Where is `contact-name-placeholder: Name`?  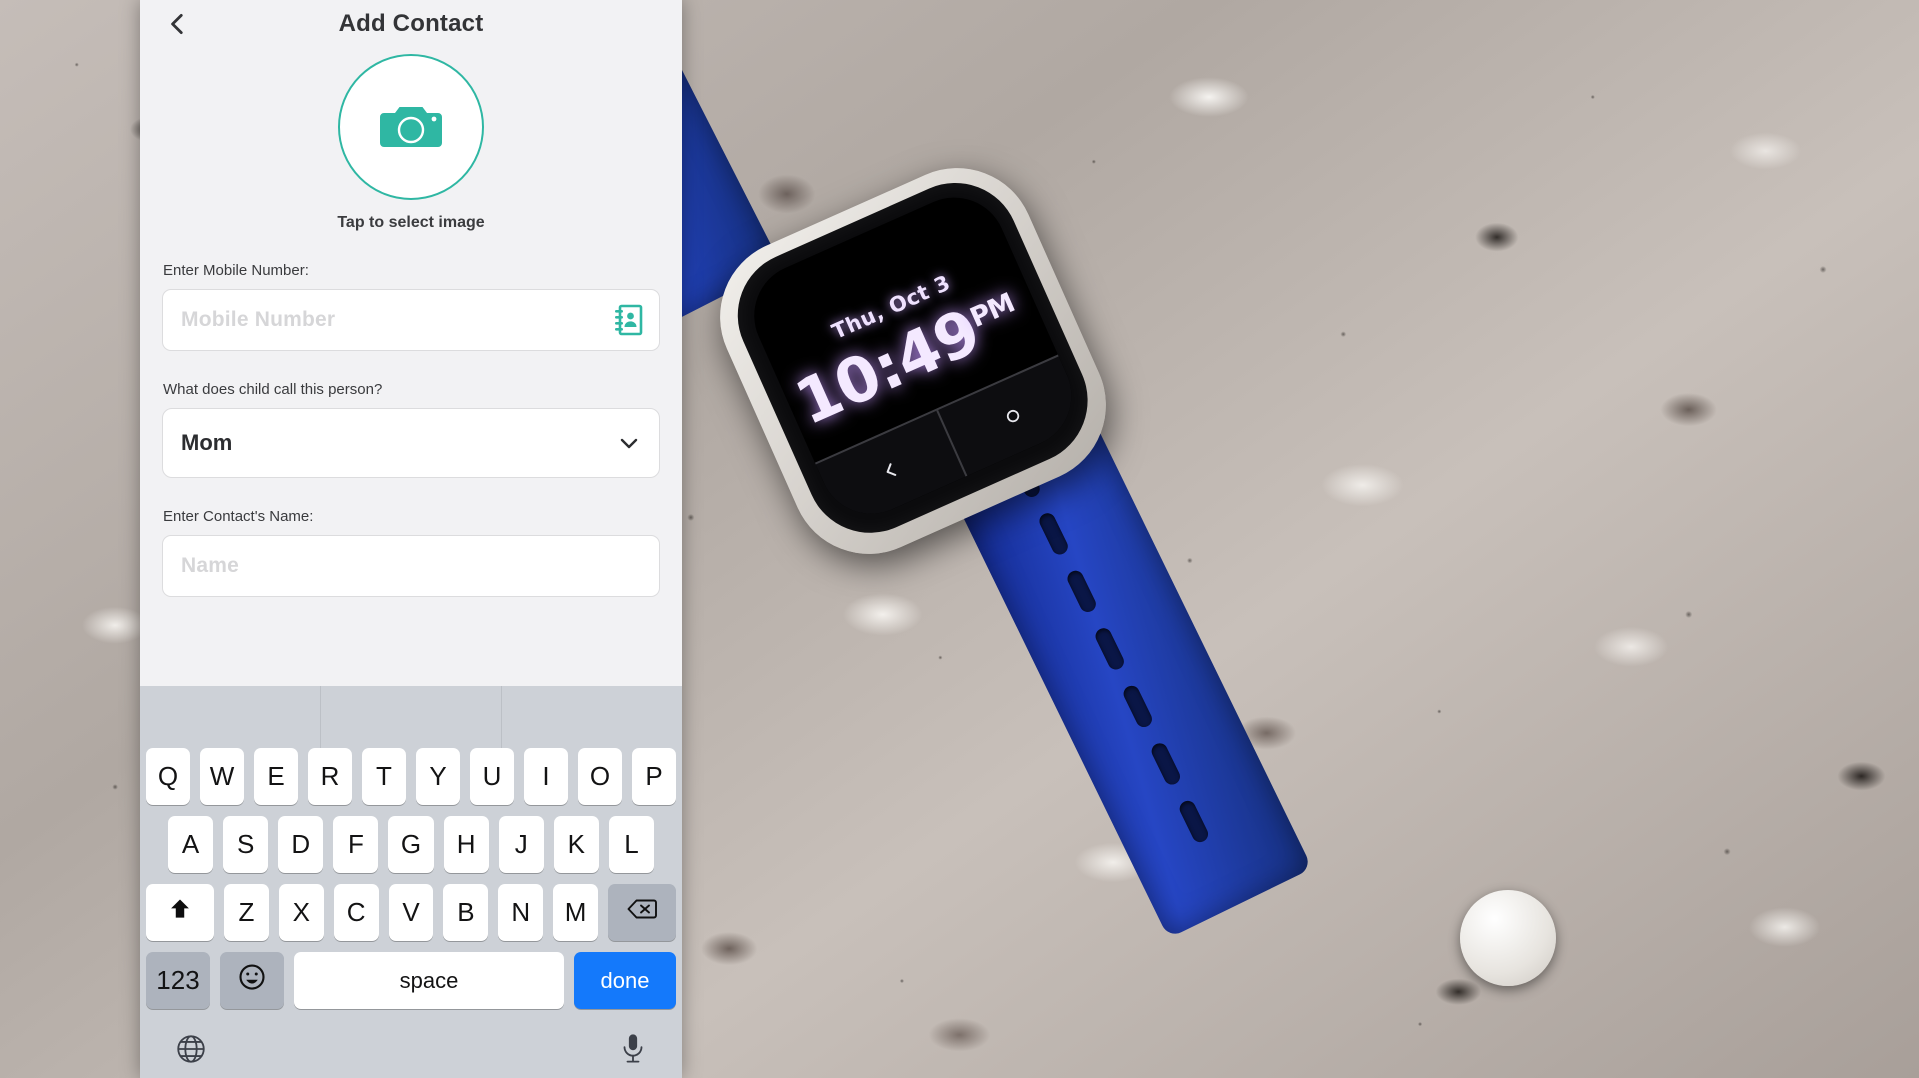 contact-name-placeholder: Name is located at coordinates (210, 565).